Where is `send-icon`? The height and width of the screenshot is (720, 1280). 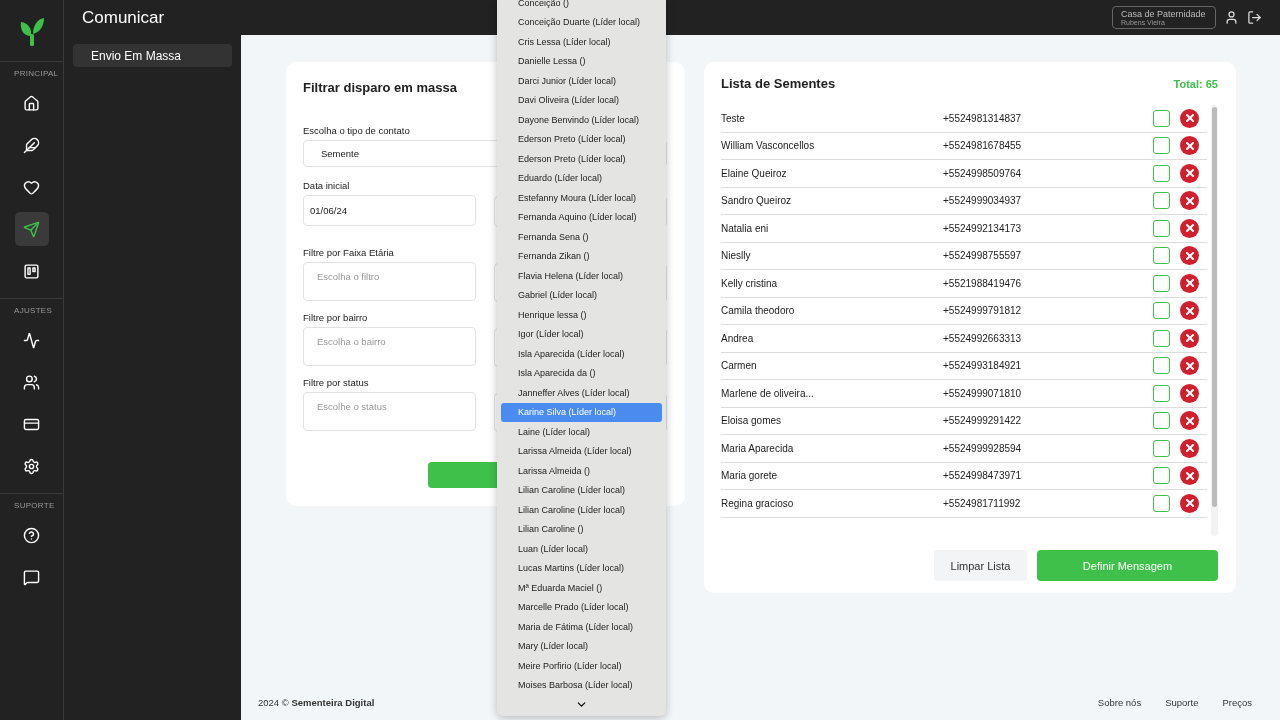
send-icon is located at coordinates (31, 229).